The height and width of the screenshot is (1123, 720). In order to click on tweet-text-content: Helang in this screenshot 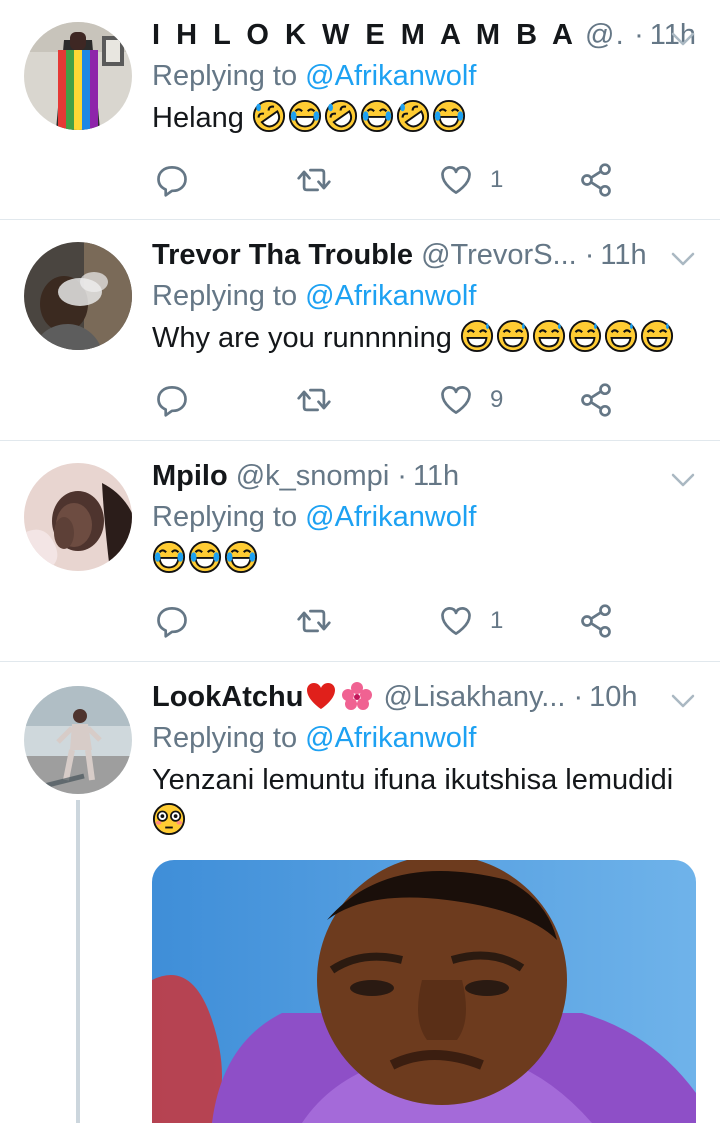, I will do `click(198, 118)`.